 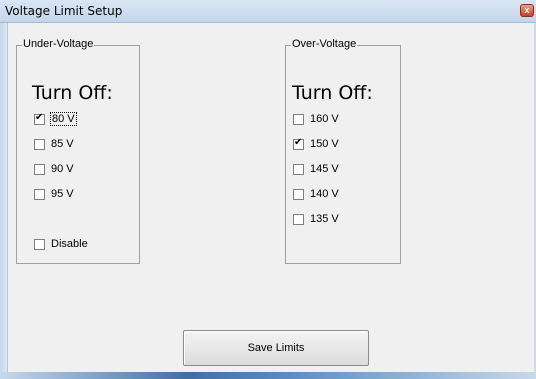 What do you see at coordinates (268, 11) in the screenshot?
I see `title-bar: Voltage Limit Setup x` at bounding box center [268, 11].